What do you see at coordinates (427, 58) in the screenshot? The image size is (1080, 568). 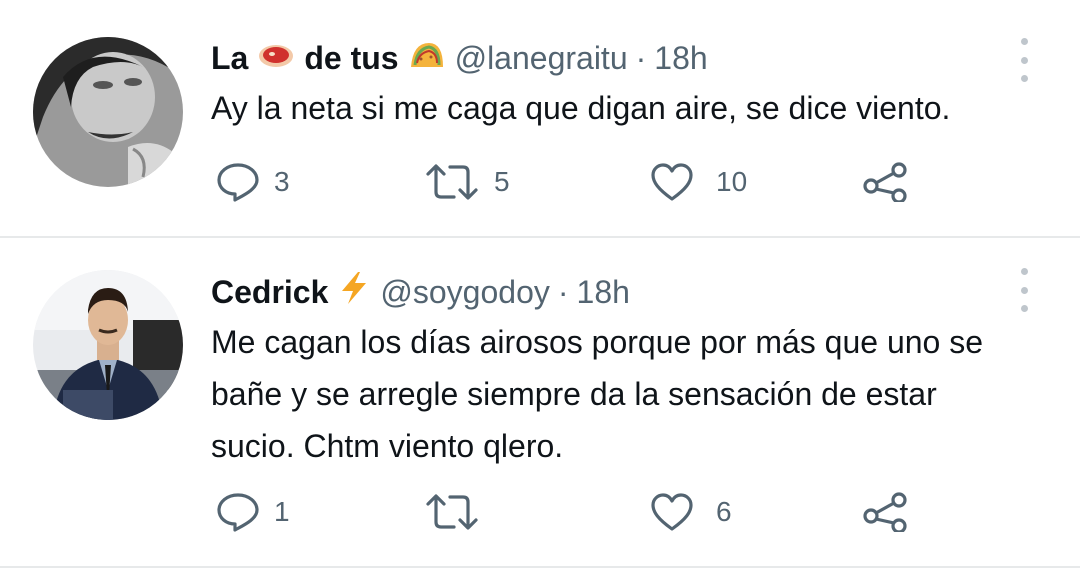 I see `taco-emoji` at bounding box center [427, 58].